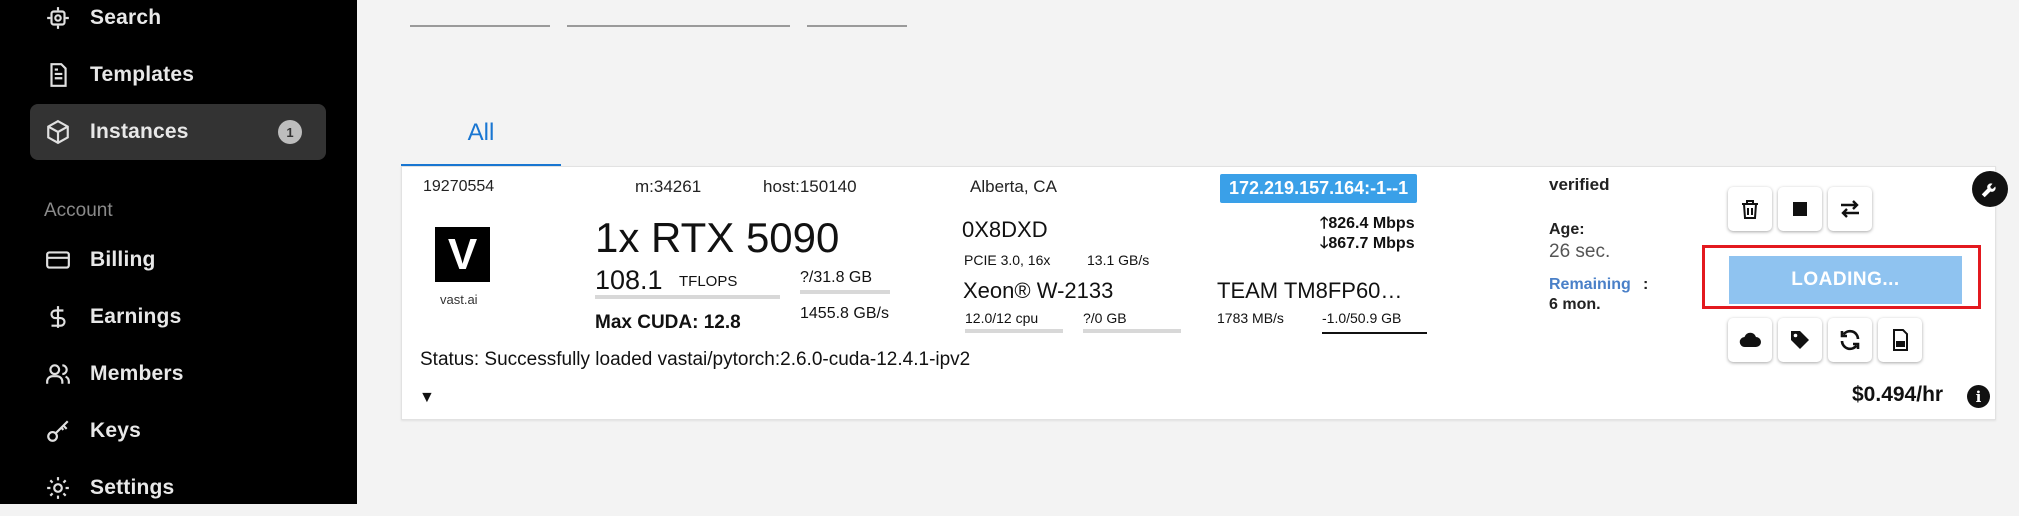  Describe the element at coordinates (1118, 260) in the screenshot. I see `pcie-bandwidth: 13.1 GB/s` at that location.